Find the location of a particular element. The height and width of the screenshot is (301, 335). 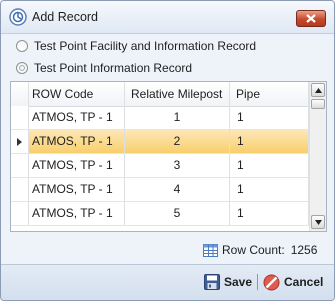

scroll-down-arrow-icon is located at coordinates (318, 222).